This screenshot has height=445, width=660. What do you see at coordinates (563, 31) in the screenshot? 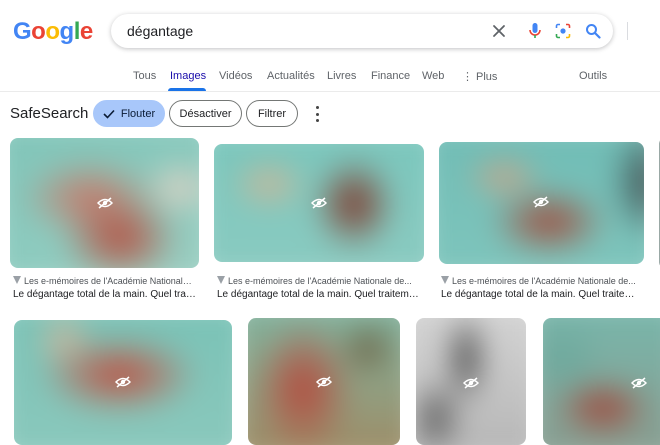
I see `camera-lens-icon` at bounding box center [563, 31].